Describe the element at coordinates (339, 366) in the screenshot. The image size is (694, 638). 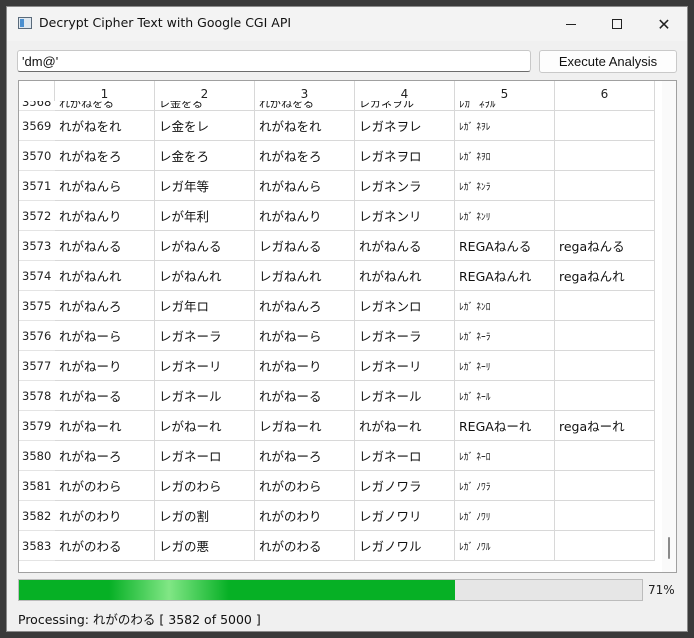
I see `table-row: 3577 れがねーり レガネーリ れがねーり レガネーリ ﾚｶﾞ ﾈｰﾘ` at that location.